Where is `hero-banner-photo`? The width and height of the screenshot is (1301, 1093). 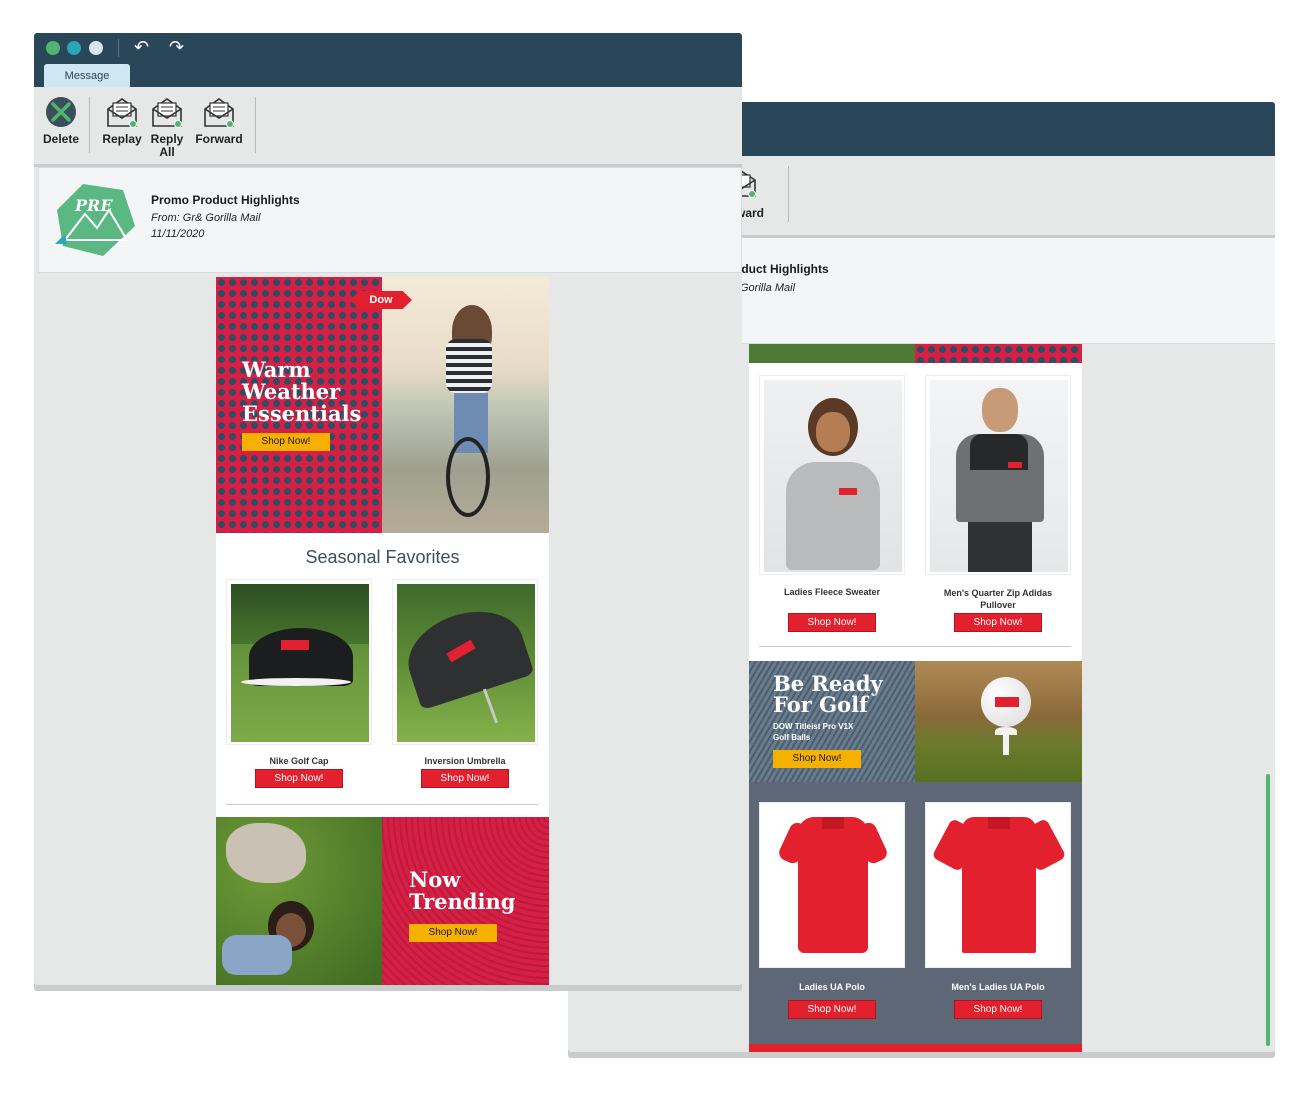
hero-banner-photo is located at coordinates (465, 405).